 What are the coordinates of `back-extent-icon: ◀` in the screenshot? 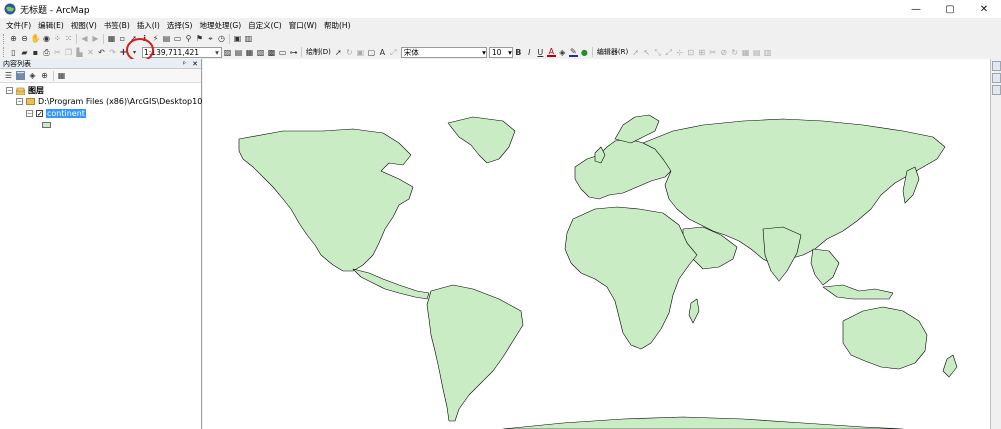 It's located at (84, 38).